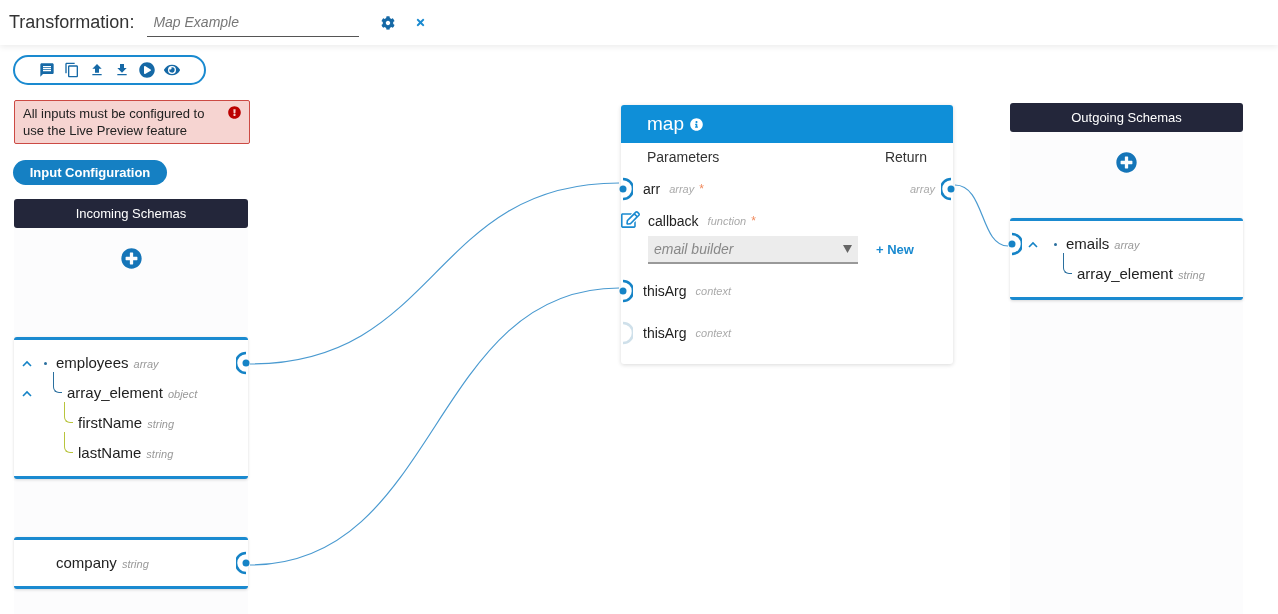 The image size is (1278, 614). Describe the element at coordinates (630, 219) in the screenshot. I see `edit-icon` at that location.